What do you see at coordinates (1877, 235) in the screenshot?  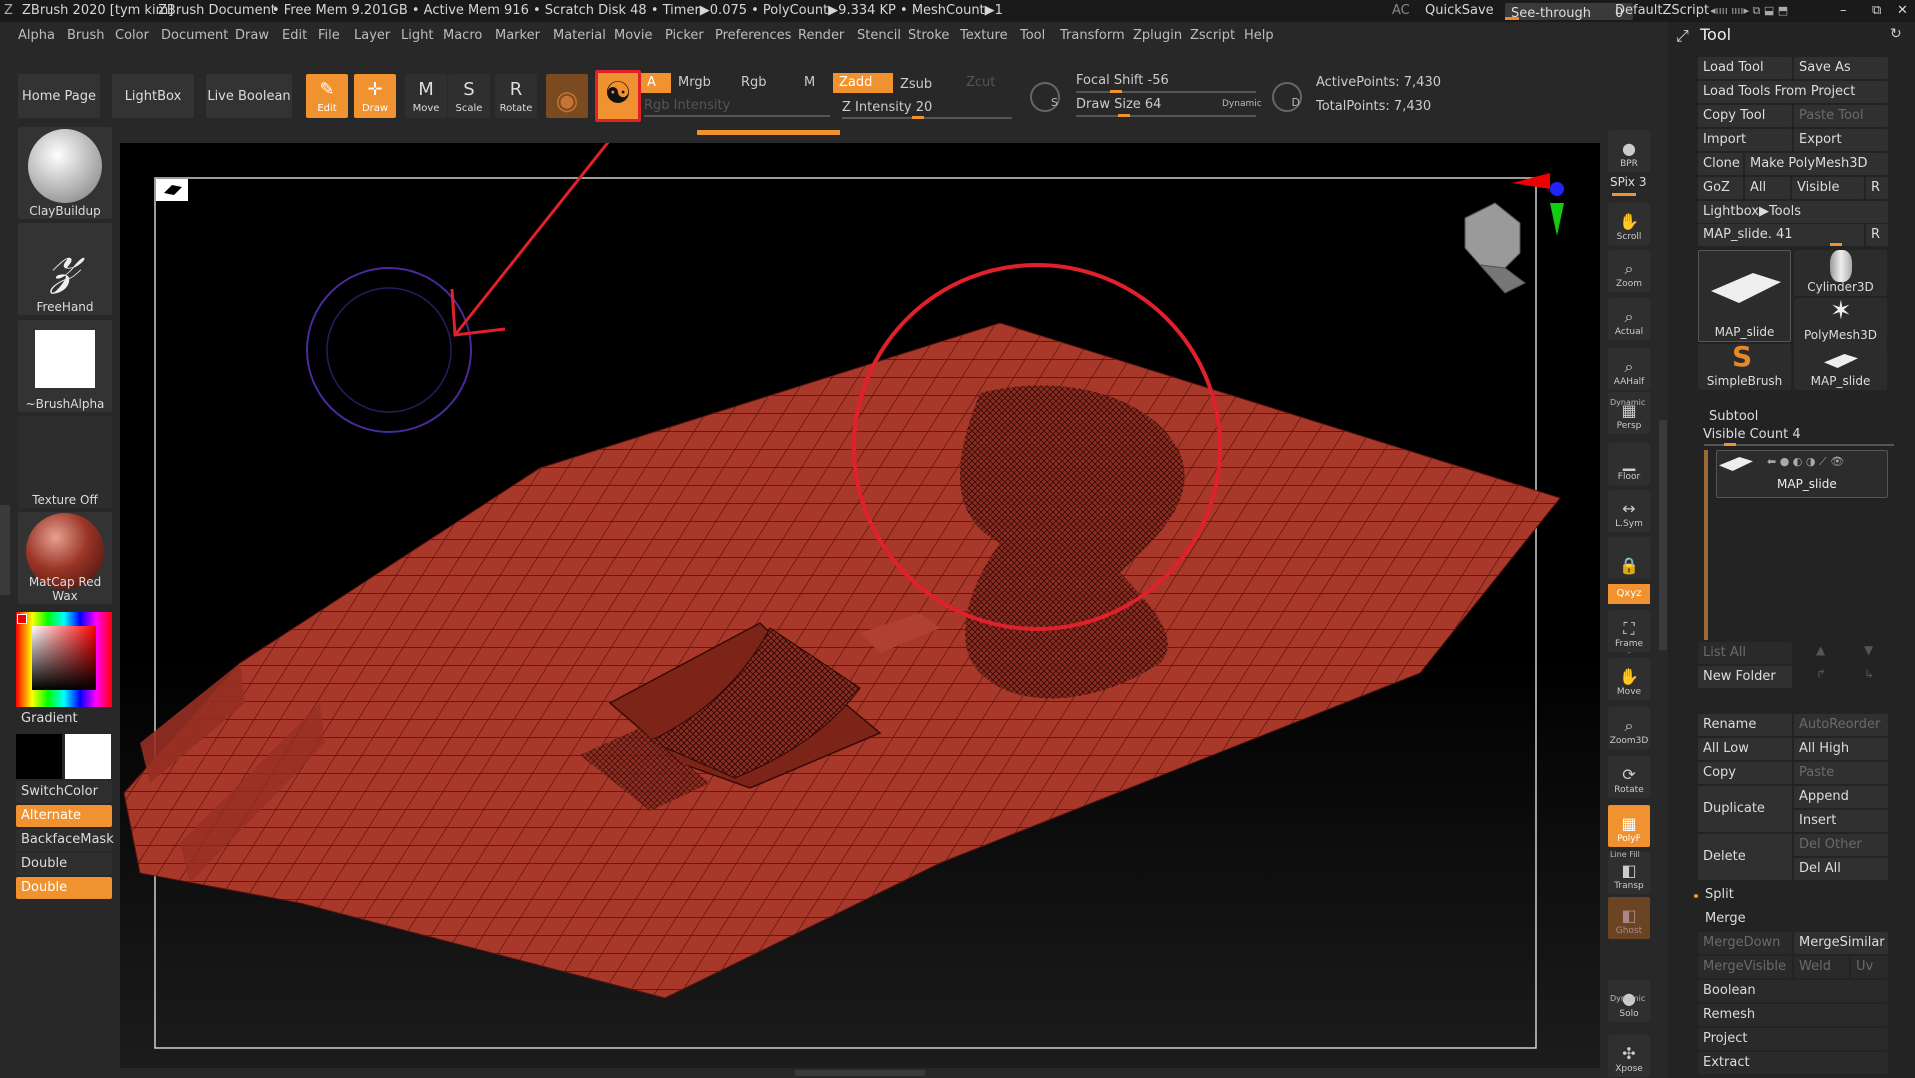 I see `tool-selector-r-button: R` at bounding box center [1877, 235].